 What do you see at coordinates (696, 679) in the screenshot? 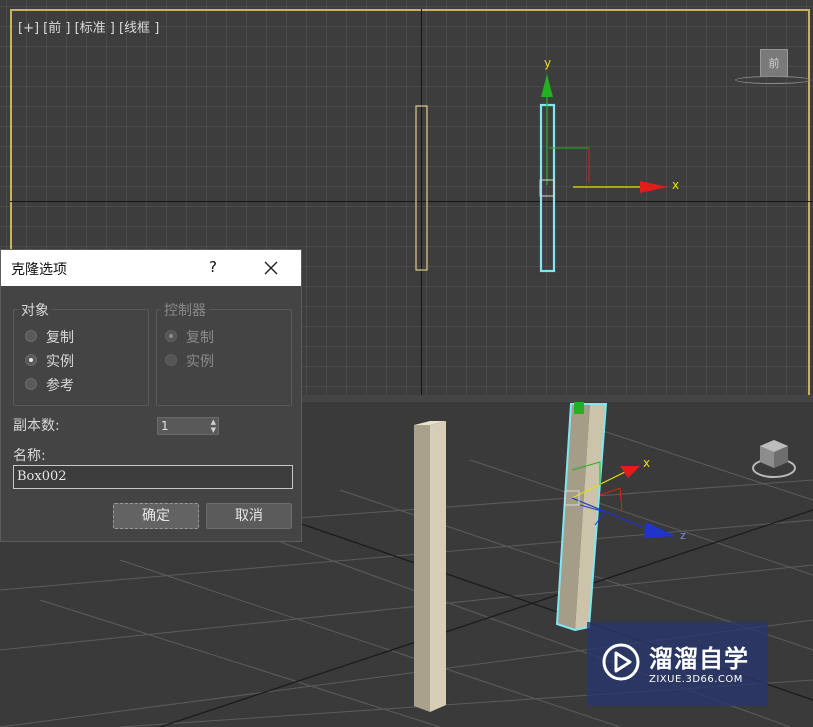
I see `watermark-url: ZIXUE.3D66.COM` at bounding box center [696, 679].